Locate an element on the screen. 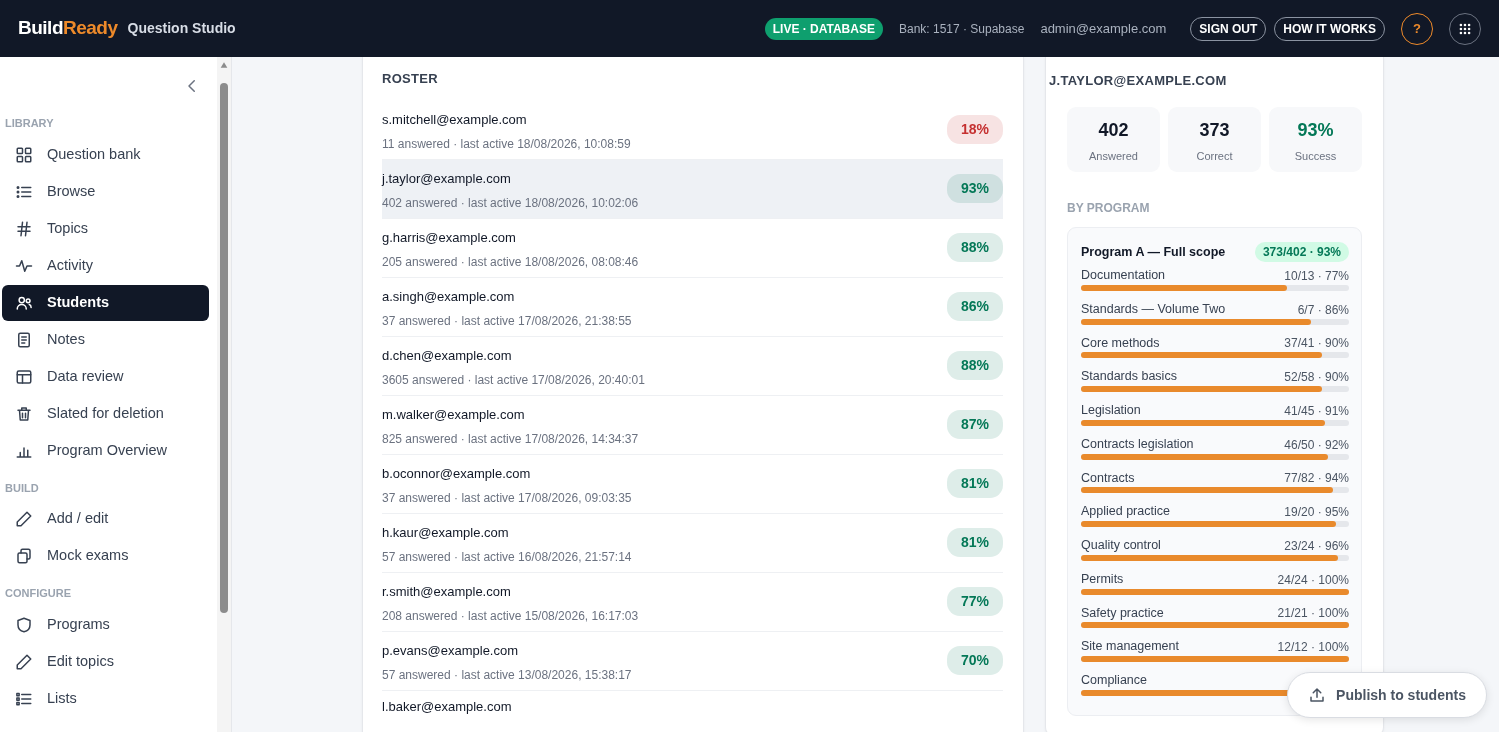 The image size is (1499, 732). sidebar-item: Question bank is located at coordinates (105, 154).